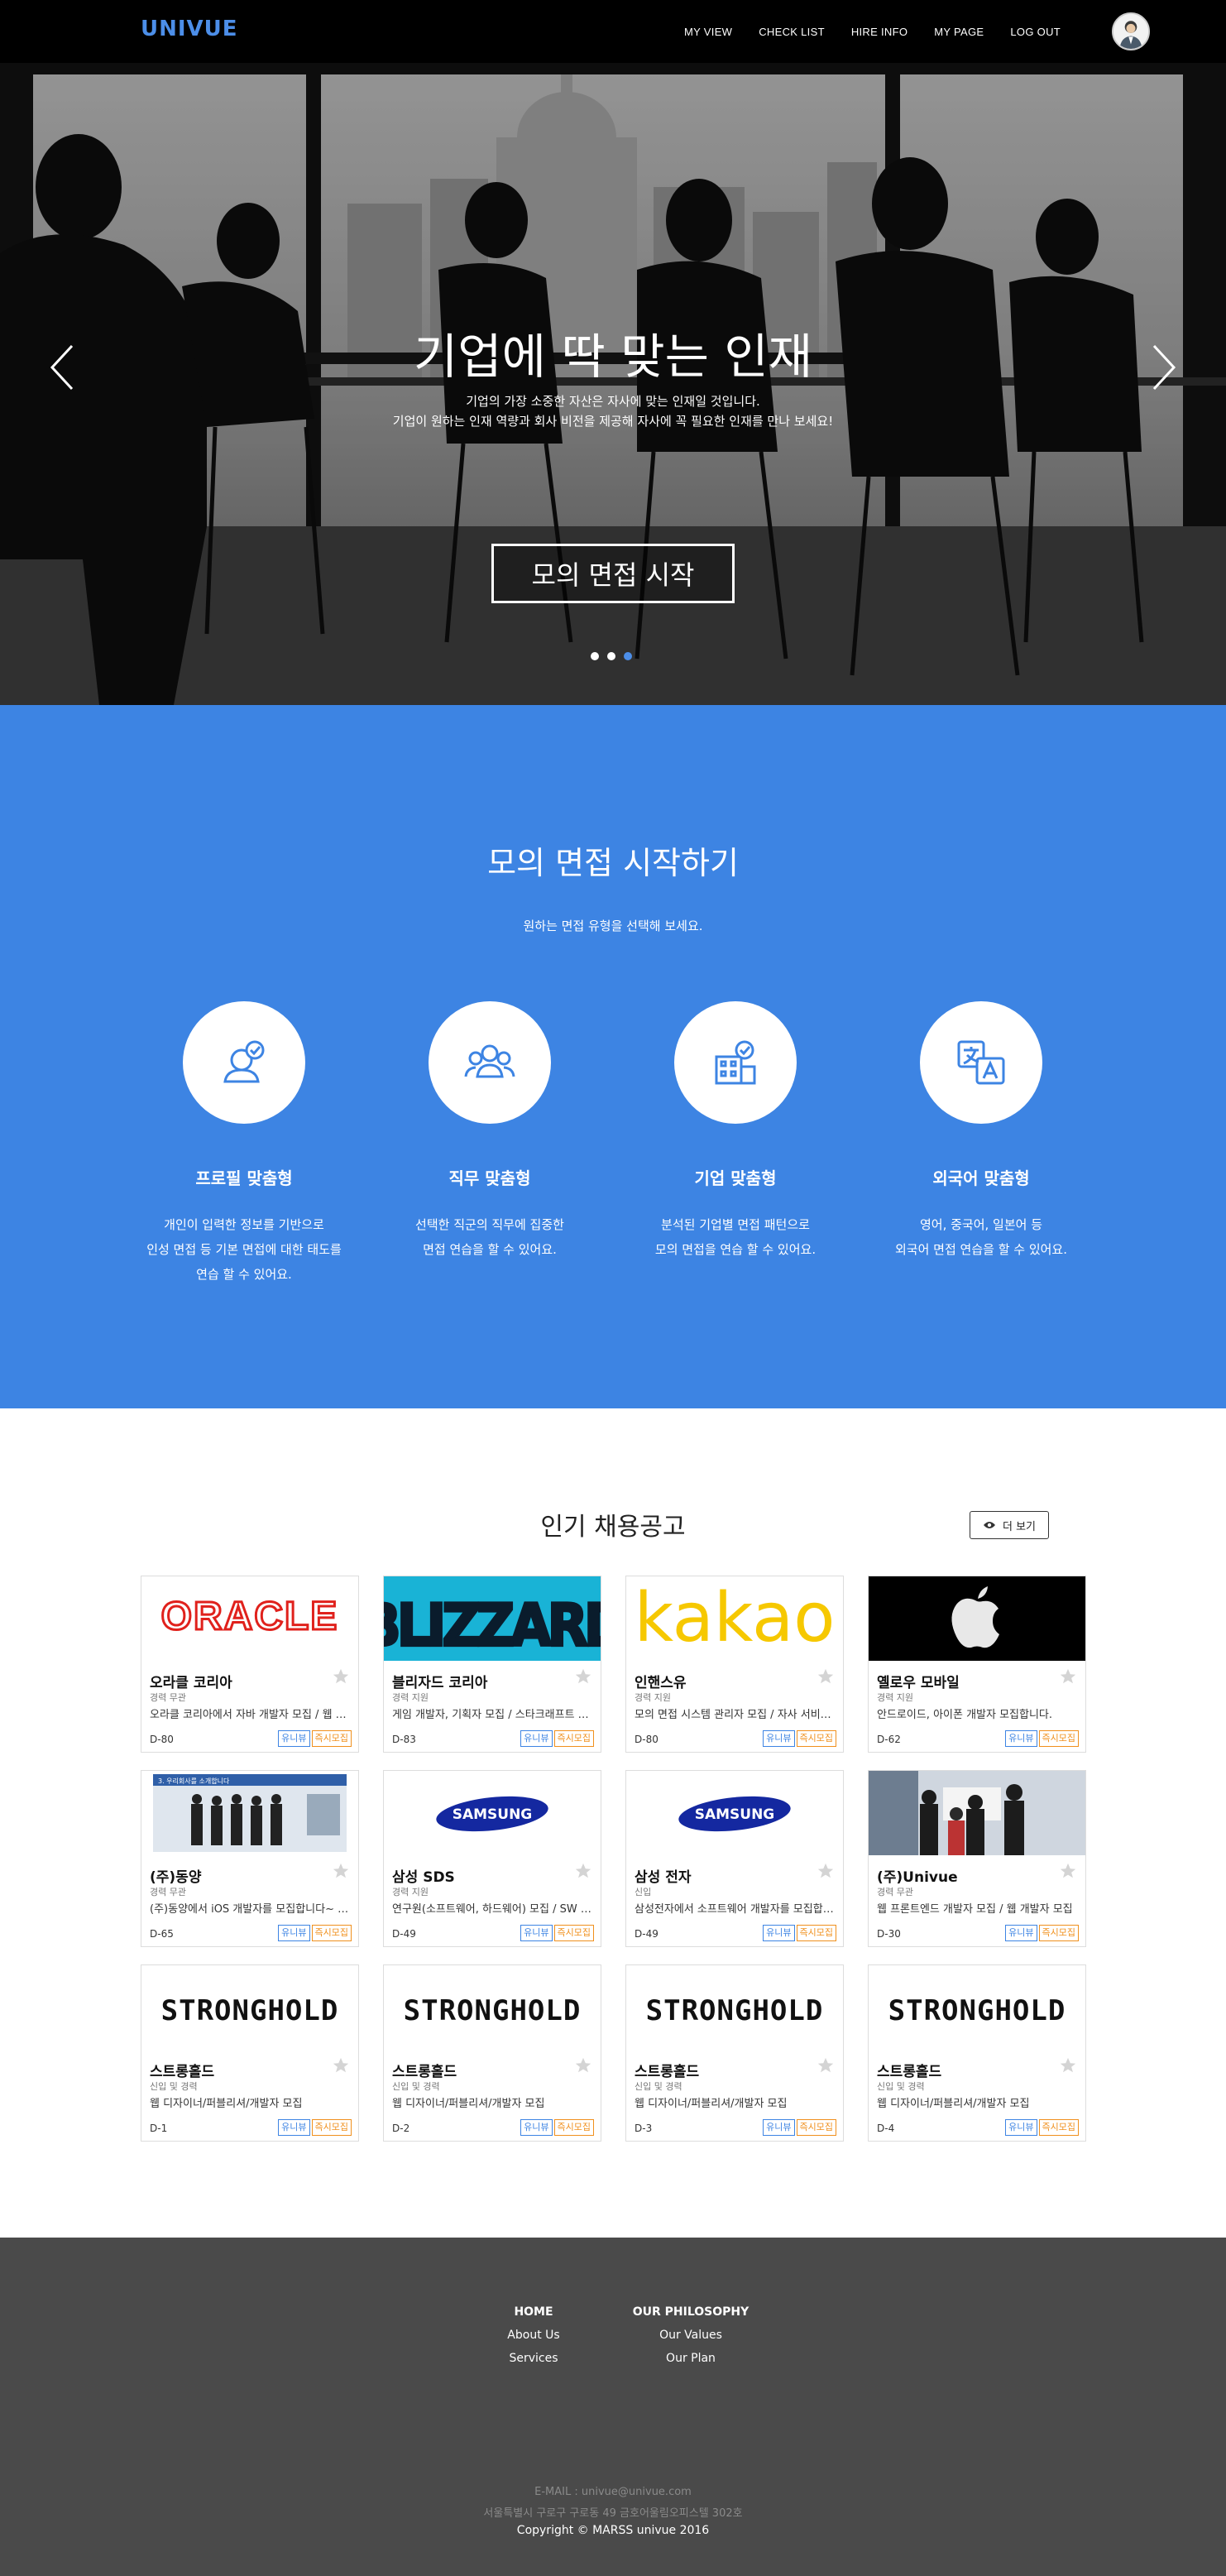  I want to click on company-name: 인핸스유, so click(661, 1683).